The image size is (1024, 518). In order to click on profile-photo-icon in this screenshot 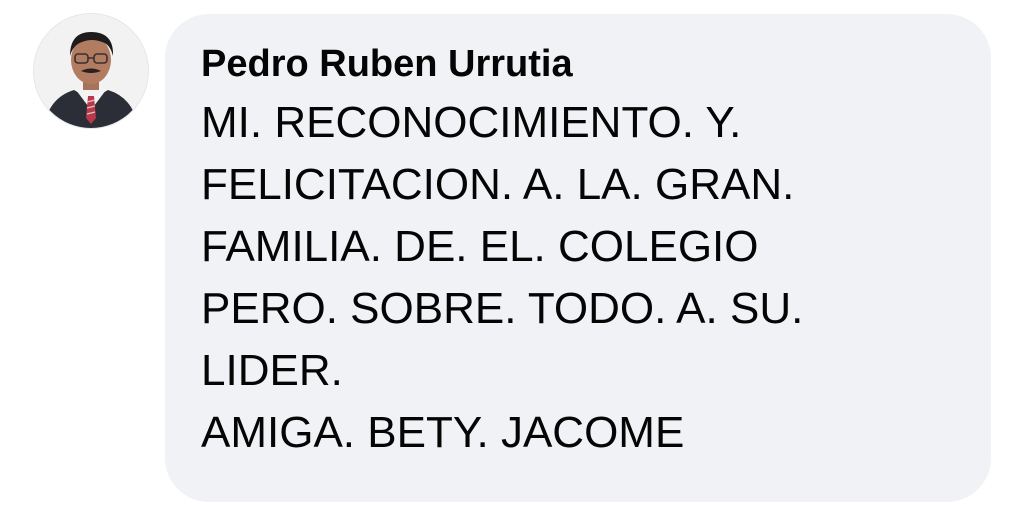, I will do `click(91, 71)`.